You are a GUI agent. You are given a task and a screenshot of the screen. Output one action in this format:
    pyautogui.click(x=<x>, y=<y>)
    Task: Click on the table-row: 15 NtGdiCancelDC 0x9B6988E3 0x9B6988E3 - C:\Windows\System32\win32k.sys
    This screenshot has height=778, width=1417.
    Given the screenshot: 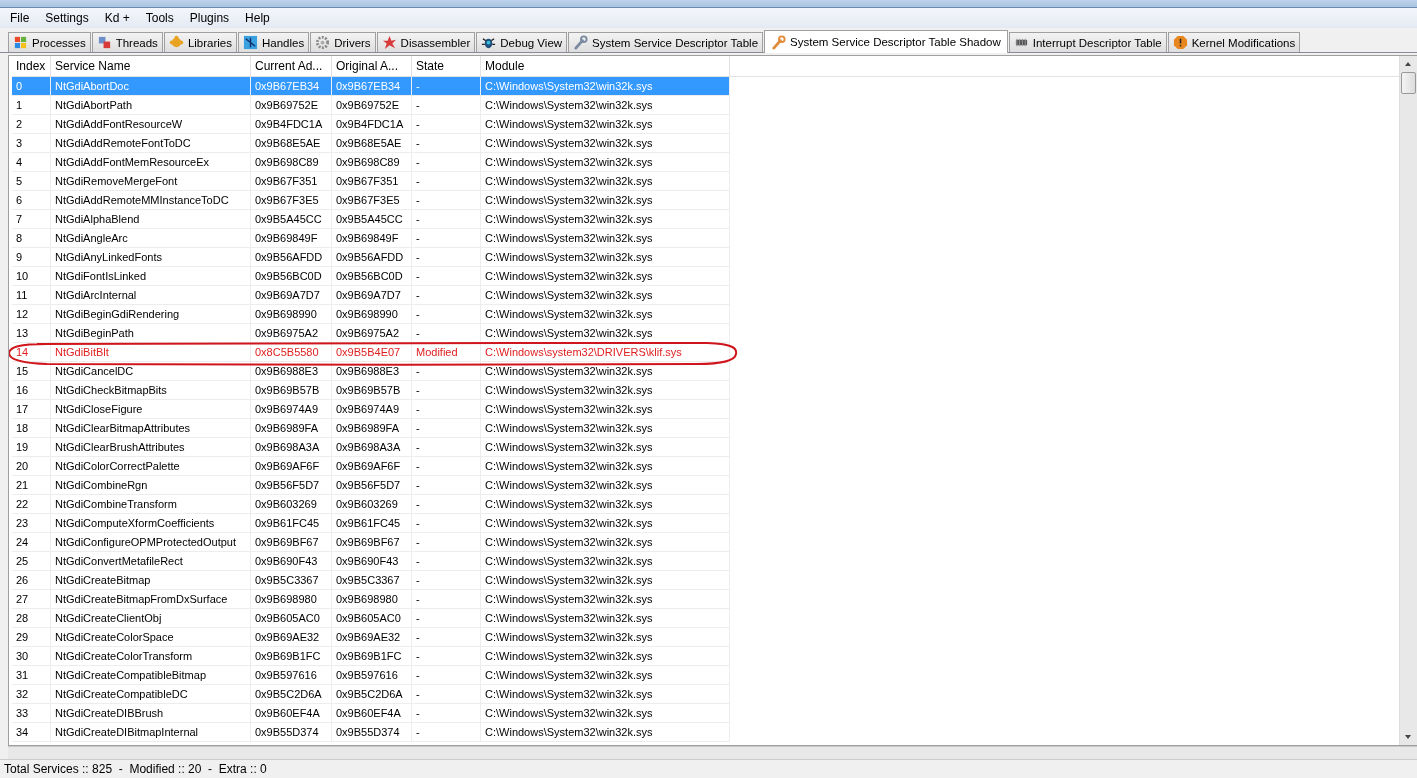 What is the action you would take?
    pyautogui.click(x=371, y=371)
    